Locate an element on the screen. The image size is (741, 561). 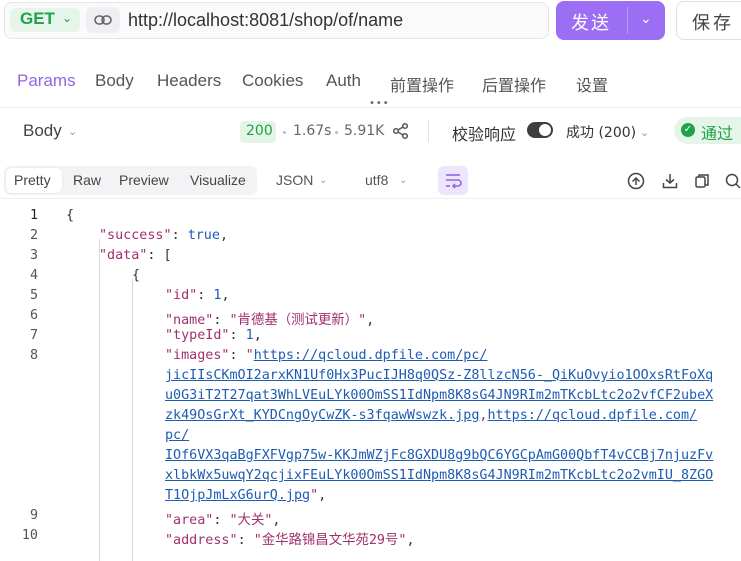
tab-params: Params is located at coordinates (46, 81).